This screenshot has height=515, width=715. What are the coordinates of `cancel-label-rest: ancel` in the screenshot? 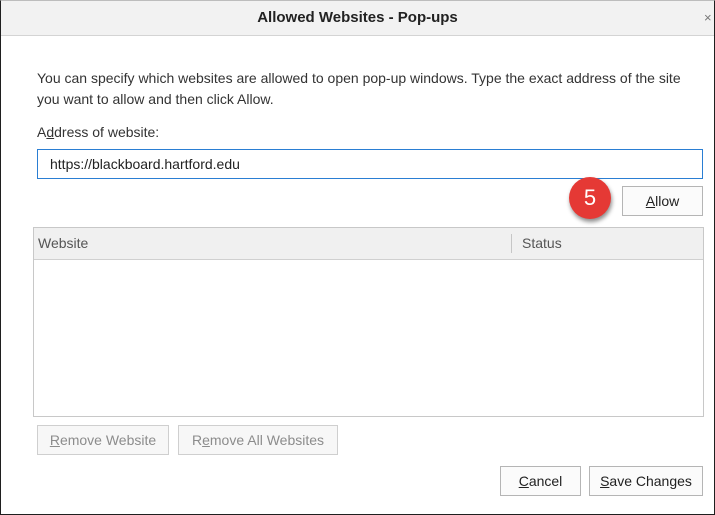 It's located at (545, 481).